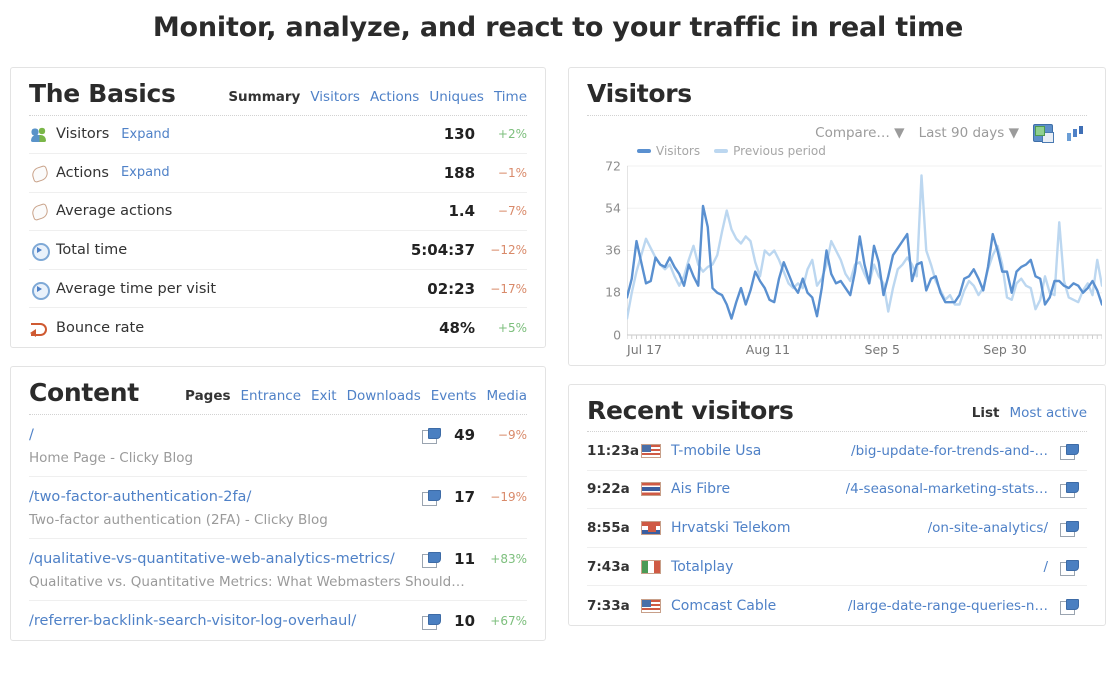 The height and width of the screenshot is (700, 1116). What do you see at coordinates (271, 396) in the screenshot?
I see `tab-entrance: Entrance` at bounding box center [271, 396].